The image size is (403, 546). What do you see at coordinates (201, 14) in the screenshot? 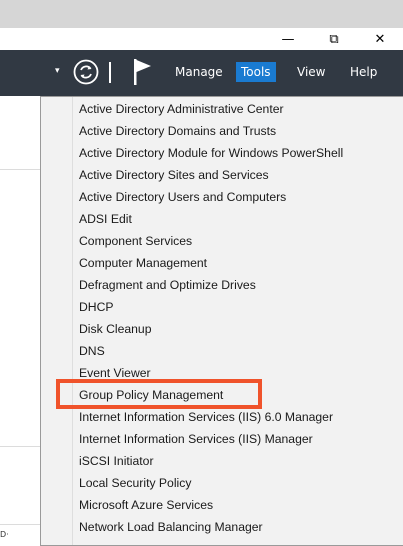
I see `top-background-strip` at bounding box center [201, 14].